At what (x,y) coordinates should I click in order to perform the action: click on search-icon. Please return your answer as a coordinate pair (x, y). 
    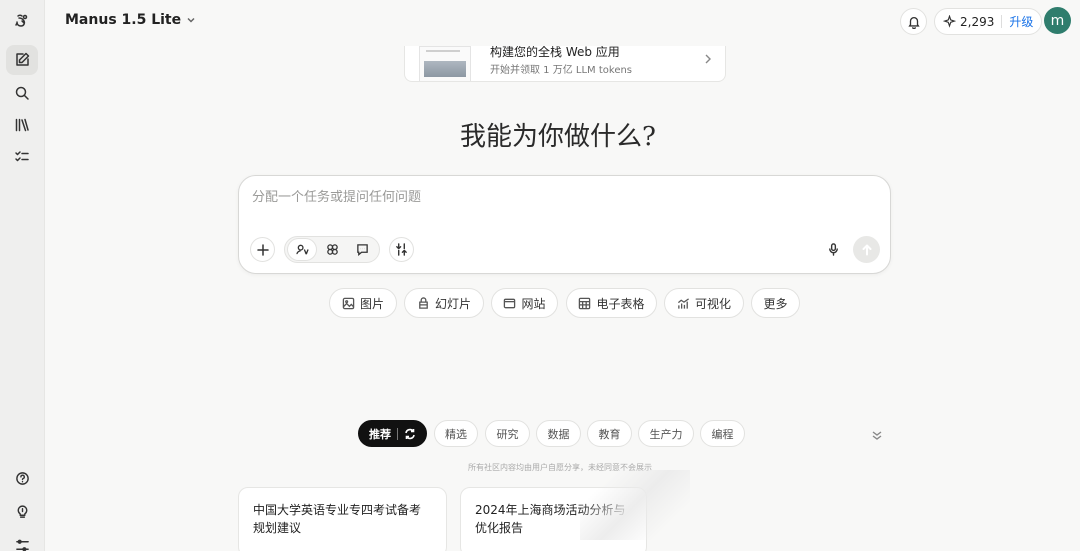
    Looking at the image, I should click on (22, 93).